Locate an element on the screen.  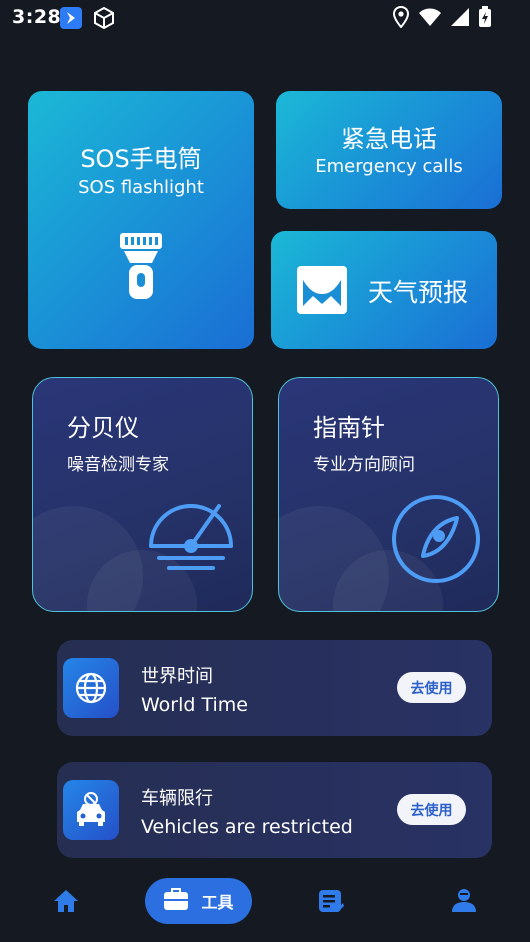
sos-title: SOS手电筒 is located at coordinates (141, 159).